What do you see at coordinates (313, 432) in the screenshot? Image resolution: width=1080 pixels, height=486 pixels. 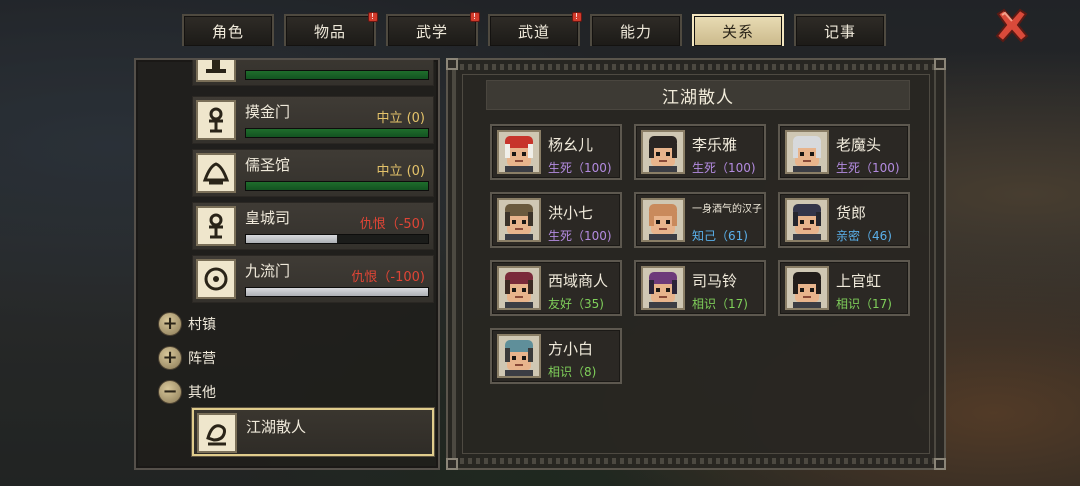 I see `faction-row-selected: 江湖散人` at bounding box center [313, 432].